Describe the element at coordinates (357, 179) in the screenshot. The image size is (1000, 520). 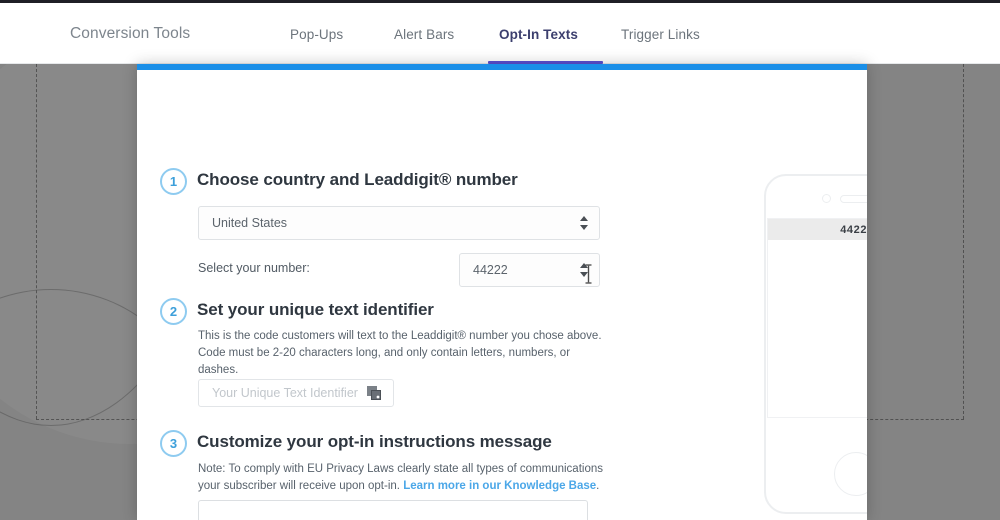
I see `step-1-title: Choose country and Leaddigit® number` at that location.